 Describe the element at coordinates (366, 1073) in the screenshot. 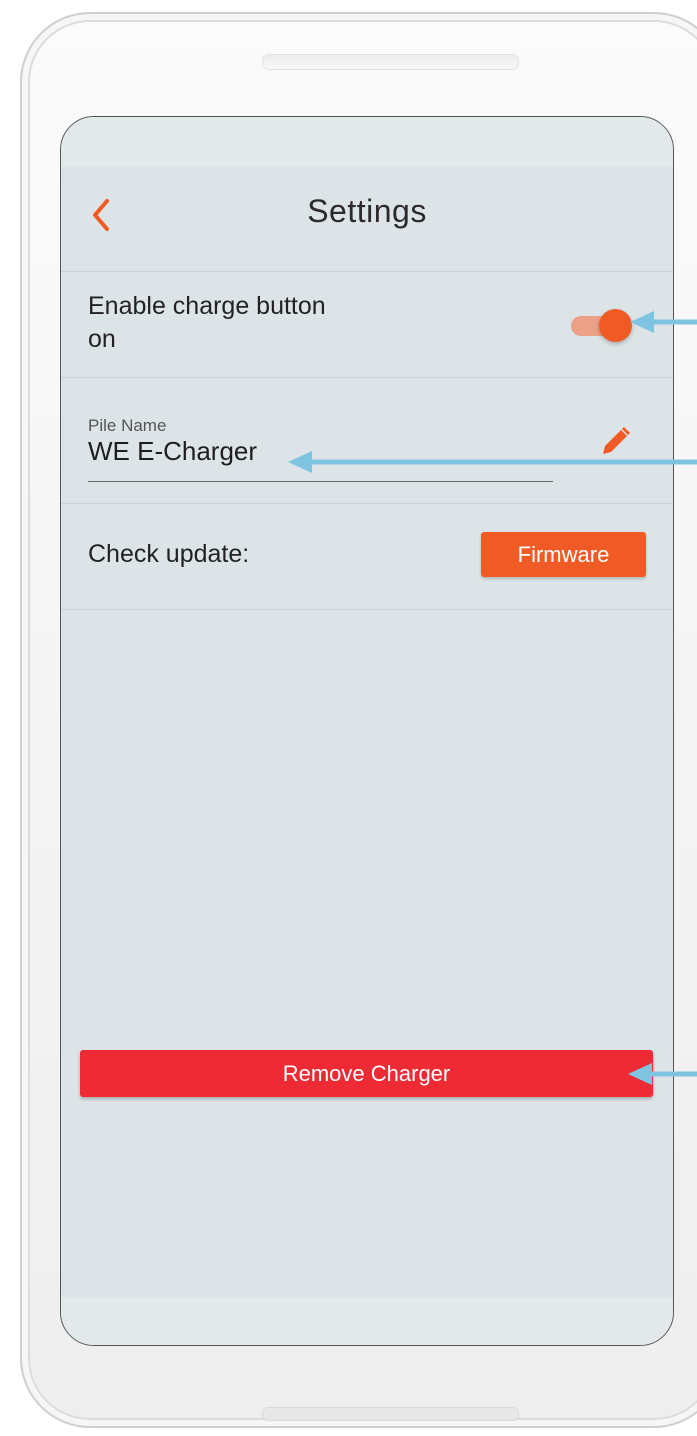

I see `remove-charger-button: Remove Charger` at that location.